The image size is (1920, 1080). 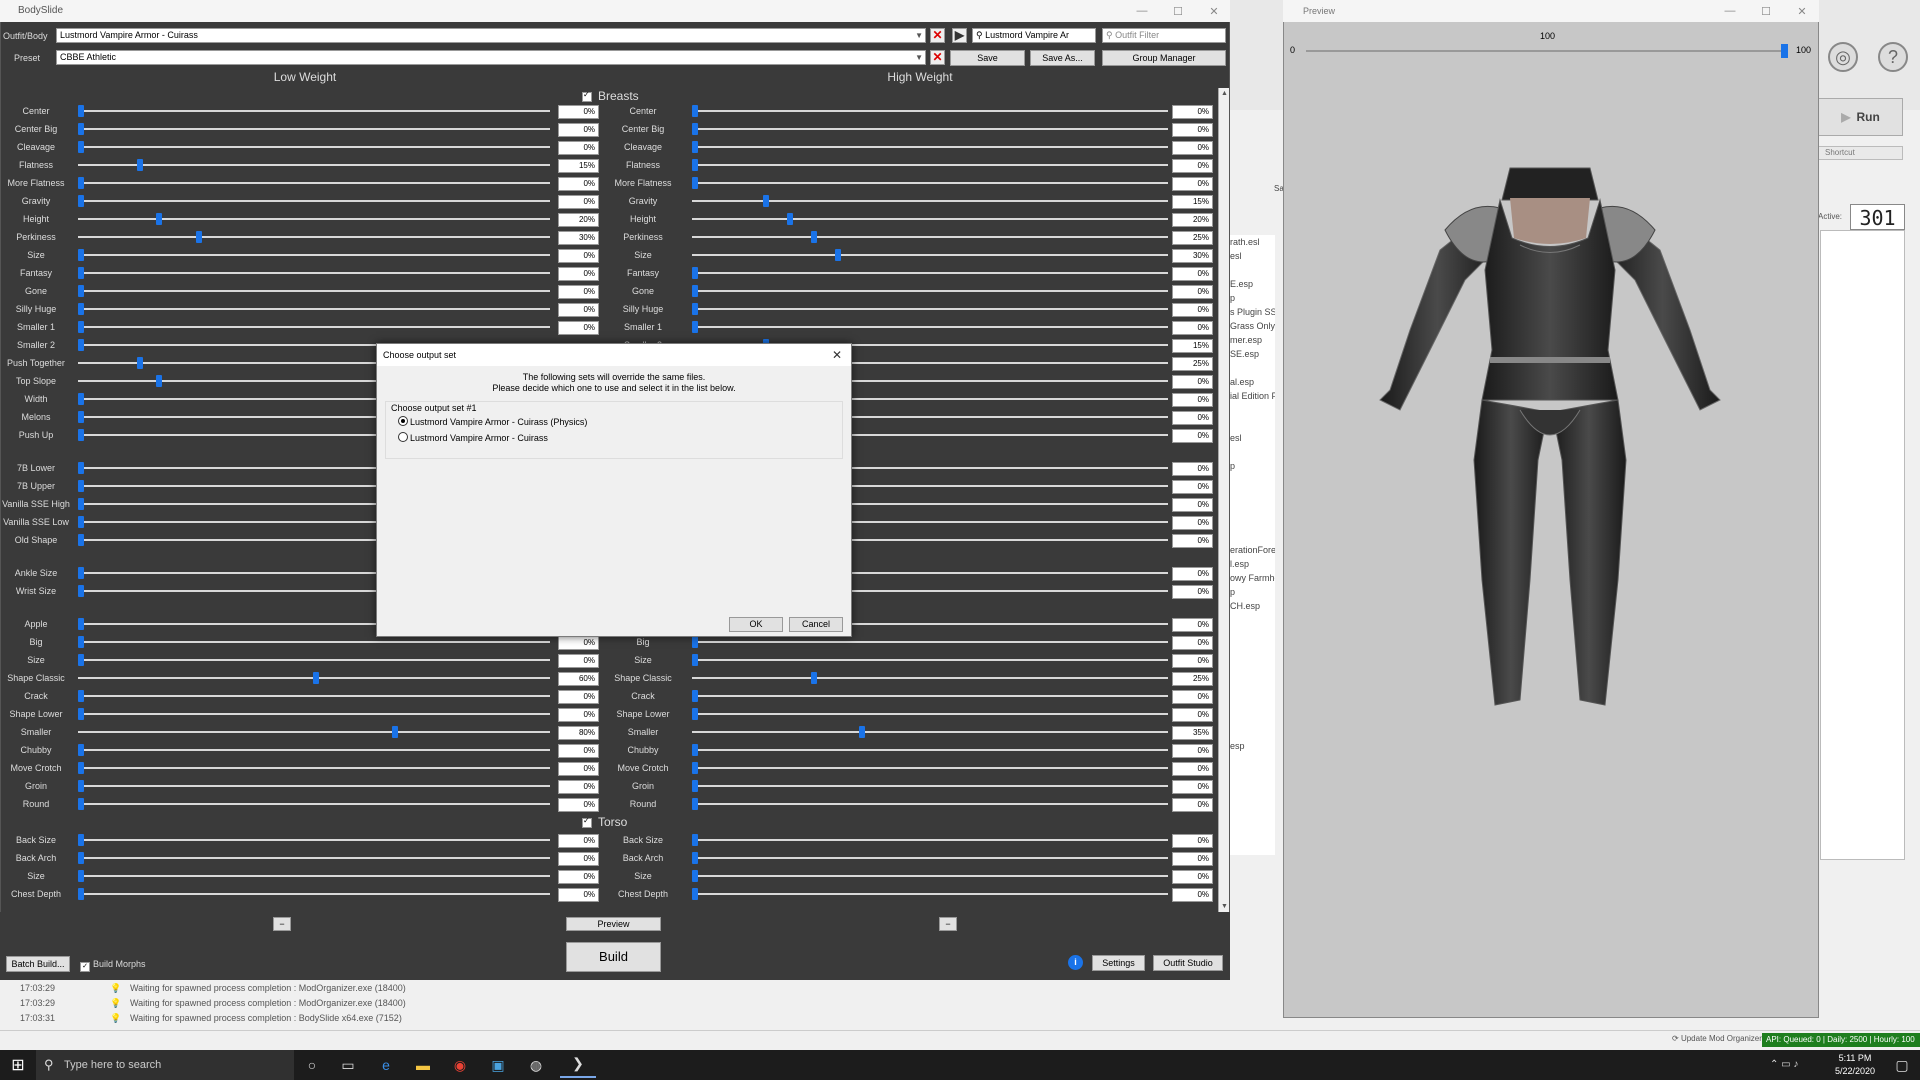 I want to click on taskbar-clock: 5:11 PM 5/22/2020, so click(x=1855, y=1065).